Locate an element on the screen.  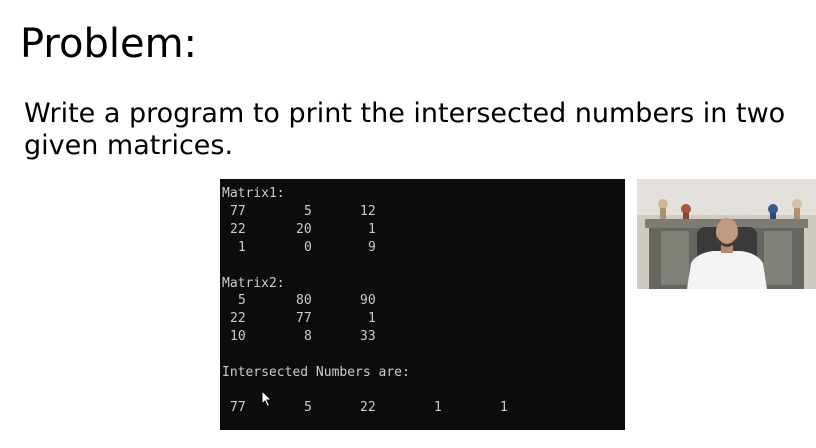
result-value: 22 is located at coordinates (368, 407).